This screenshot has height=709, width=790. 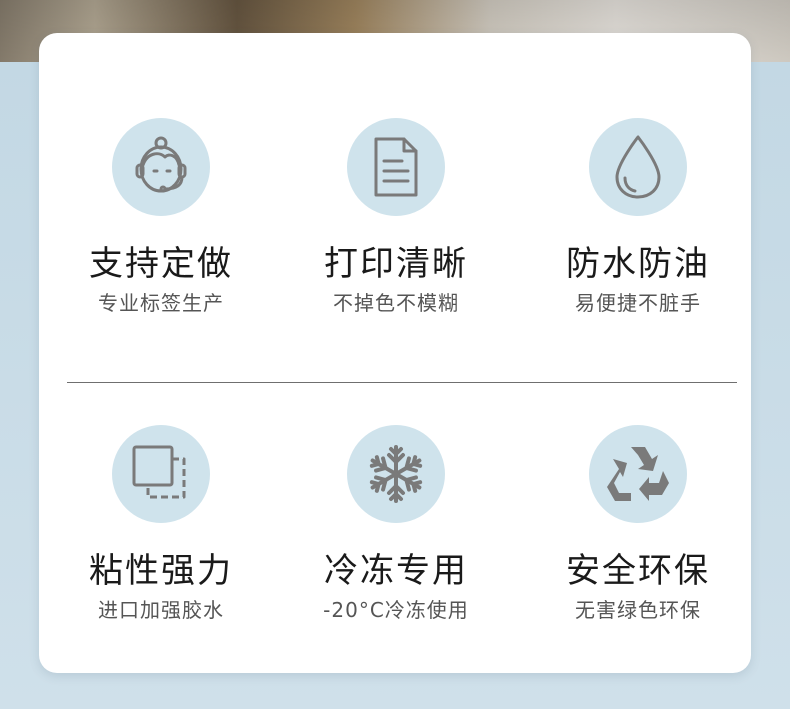 What do you see at coordinates (161, 571) in the screenshot?
I see `feature-title: 粘性强力` at bounding box center [161, 571].